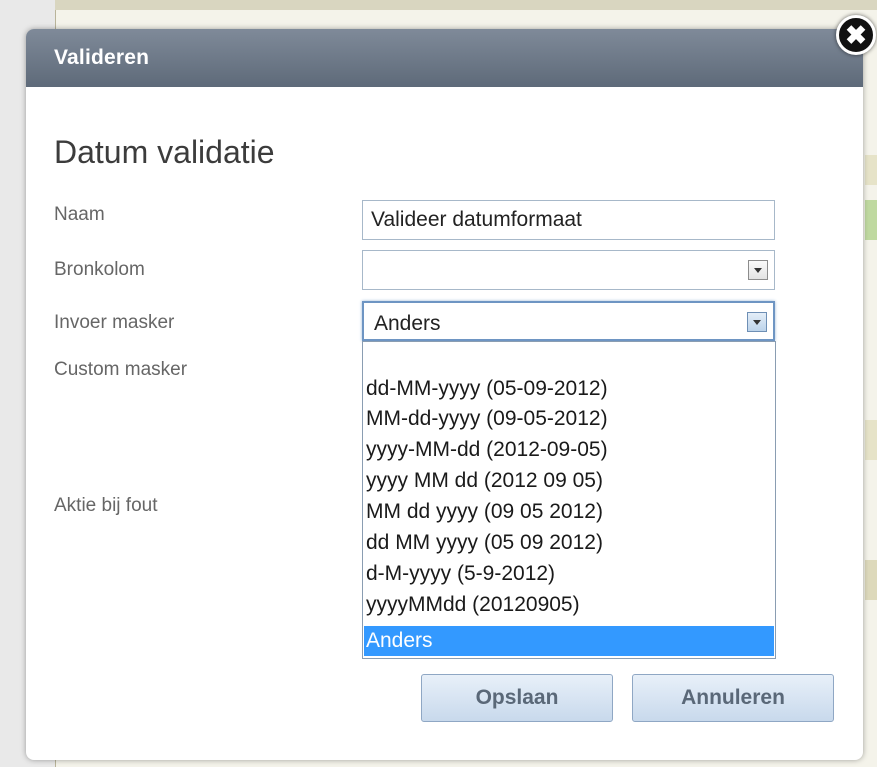  Describe the element at coordinates (569, 641) in the screenshot. I see `dropdown-option-selected: Anders` at that location.